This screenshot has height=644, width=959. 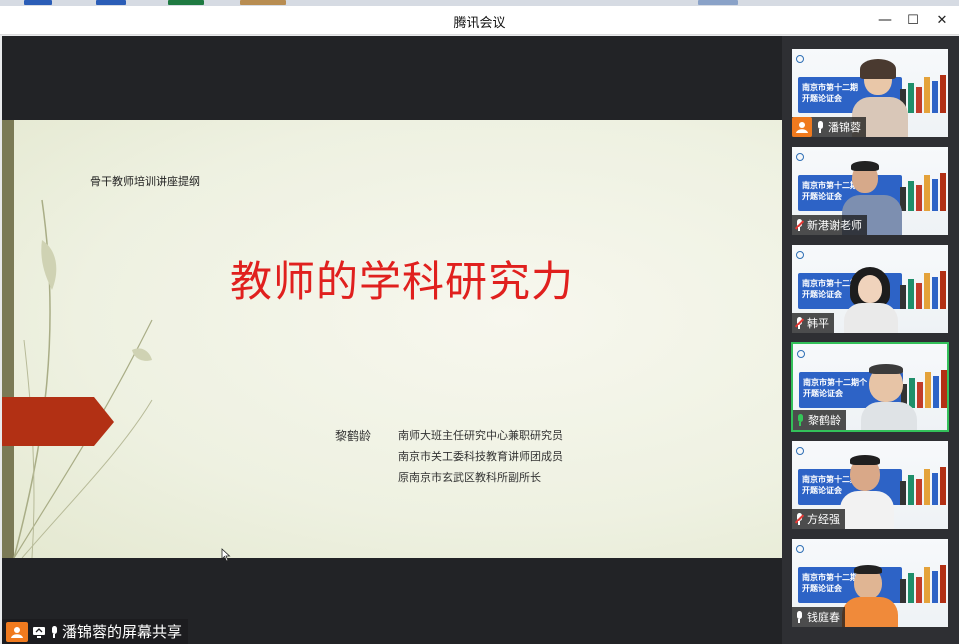 I want to click on participant-name-tag: 钱庭春, so click(x=818, y=617).